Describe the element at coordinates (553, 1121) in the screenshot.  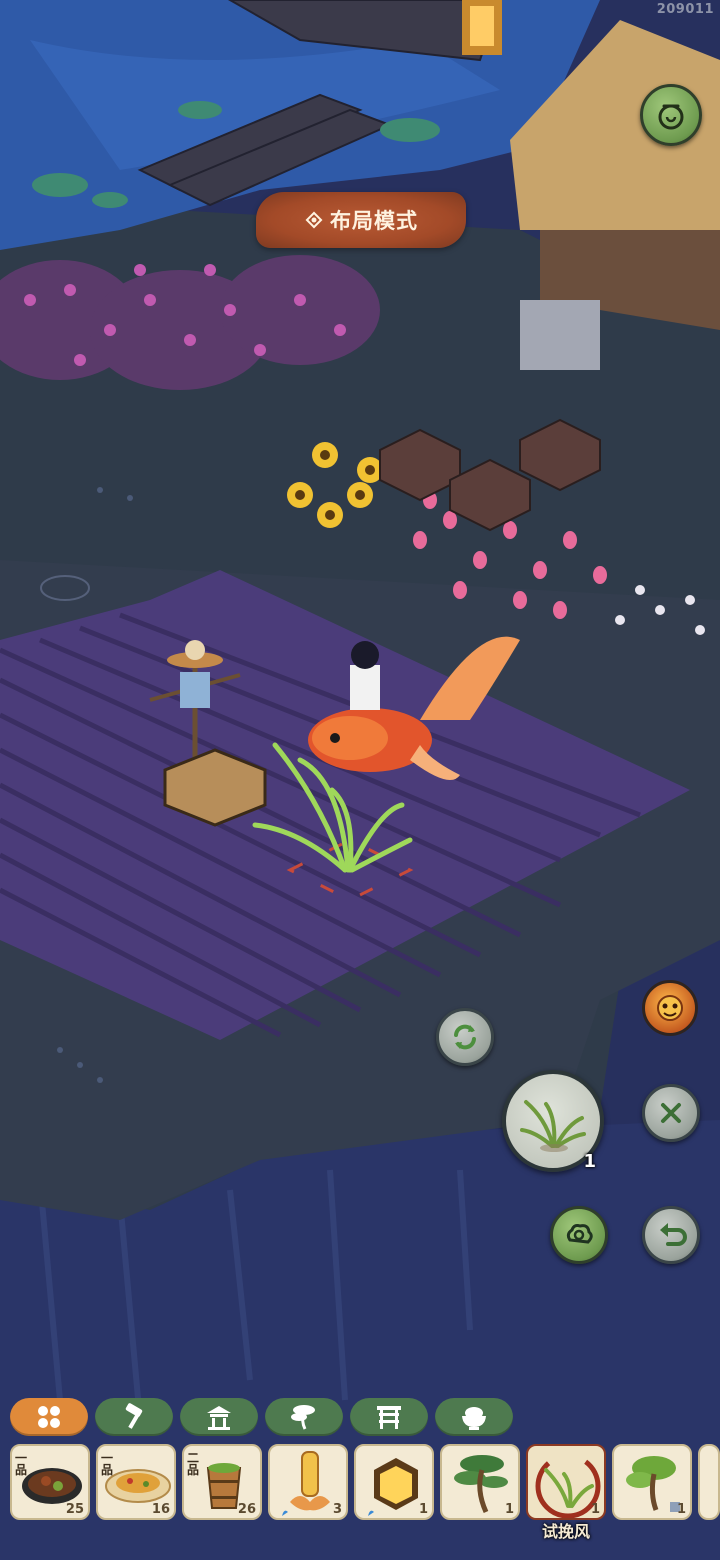
I see `selected-item-button: 1` at that location.